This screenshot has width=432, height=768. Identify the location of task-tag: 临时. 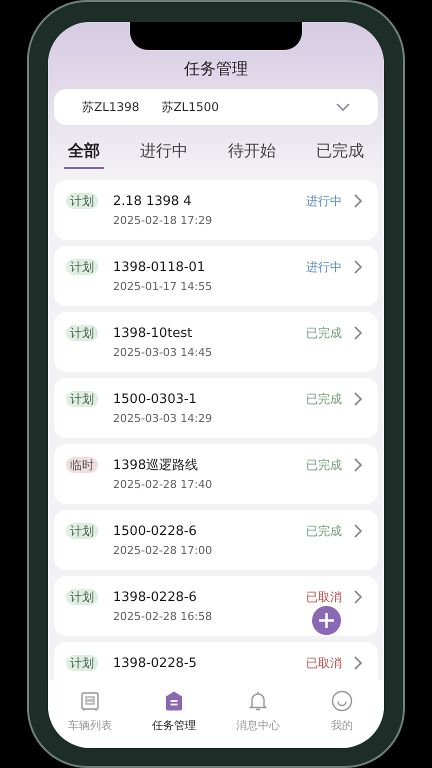
(82, 465).